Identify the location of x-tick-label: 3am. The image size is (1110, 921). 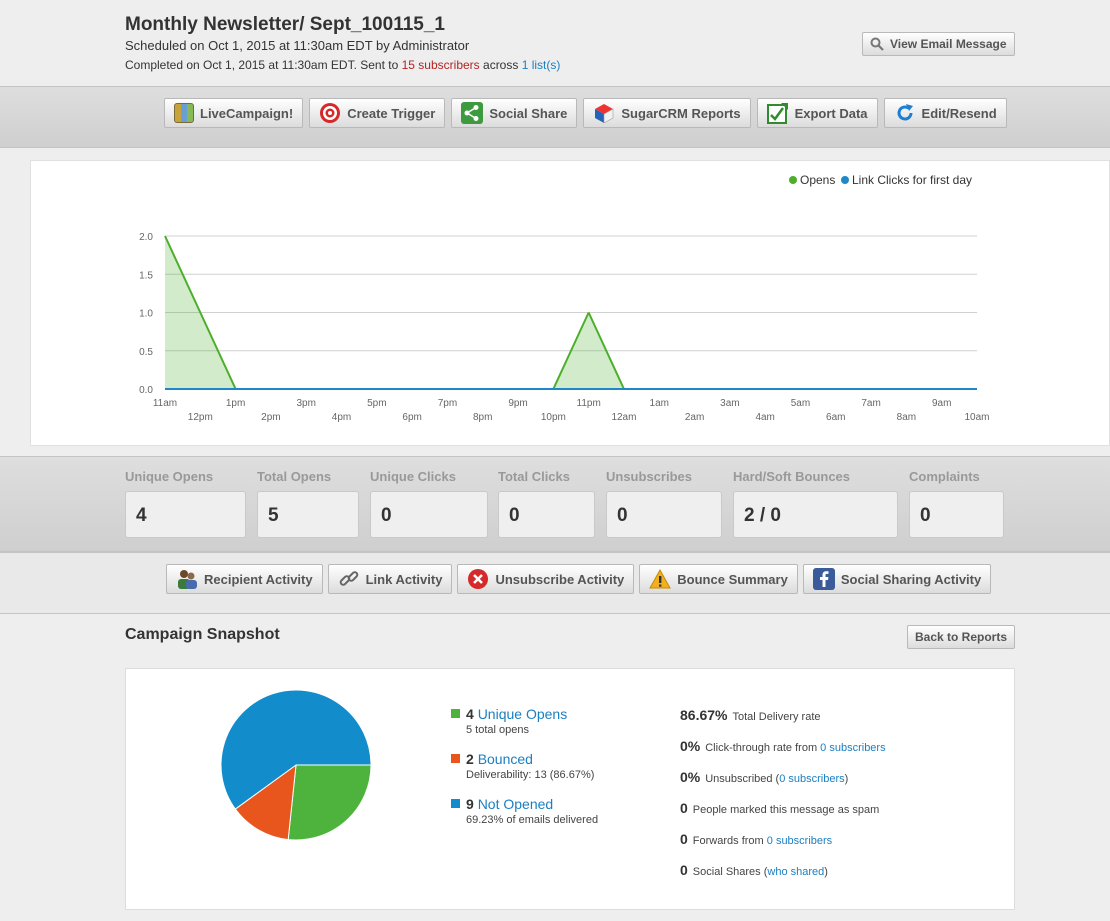
(729, 403).